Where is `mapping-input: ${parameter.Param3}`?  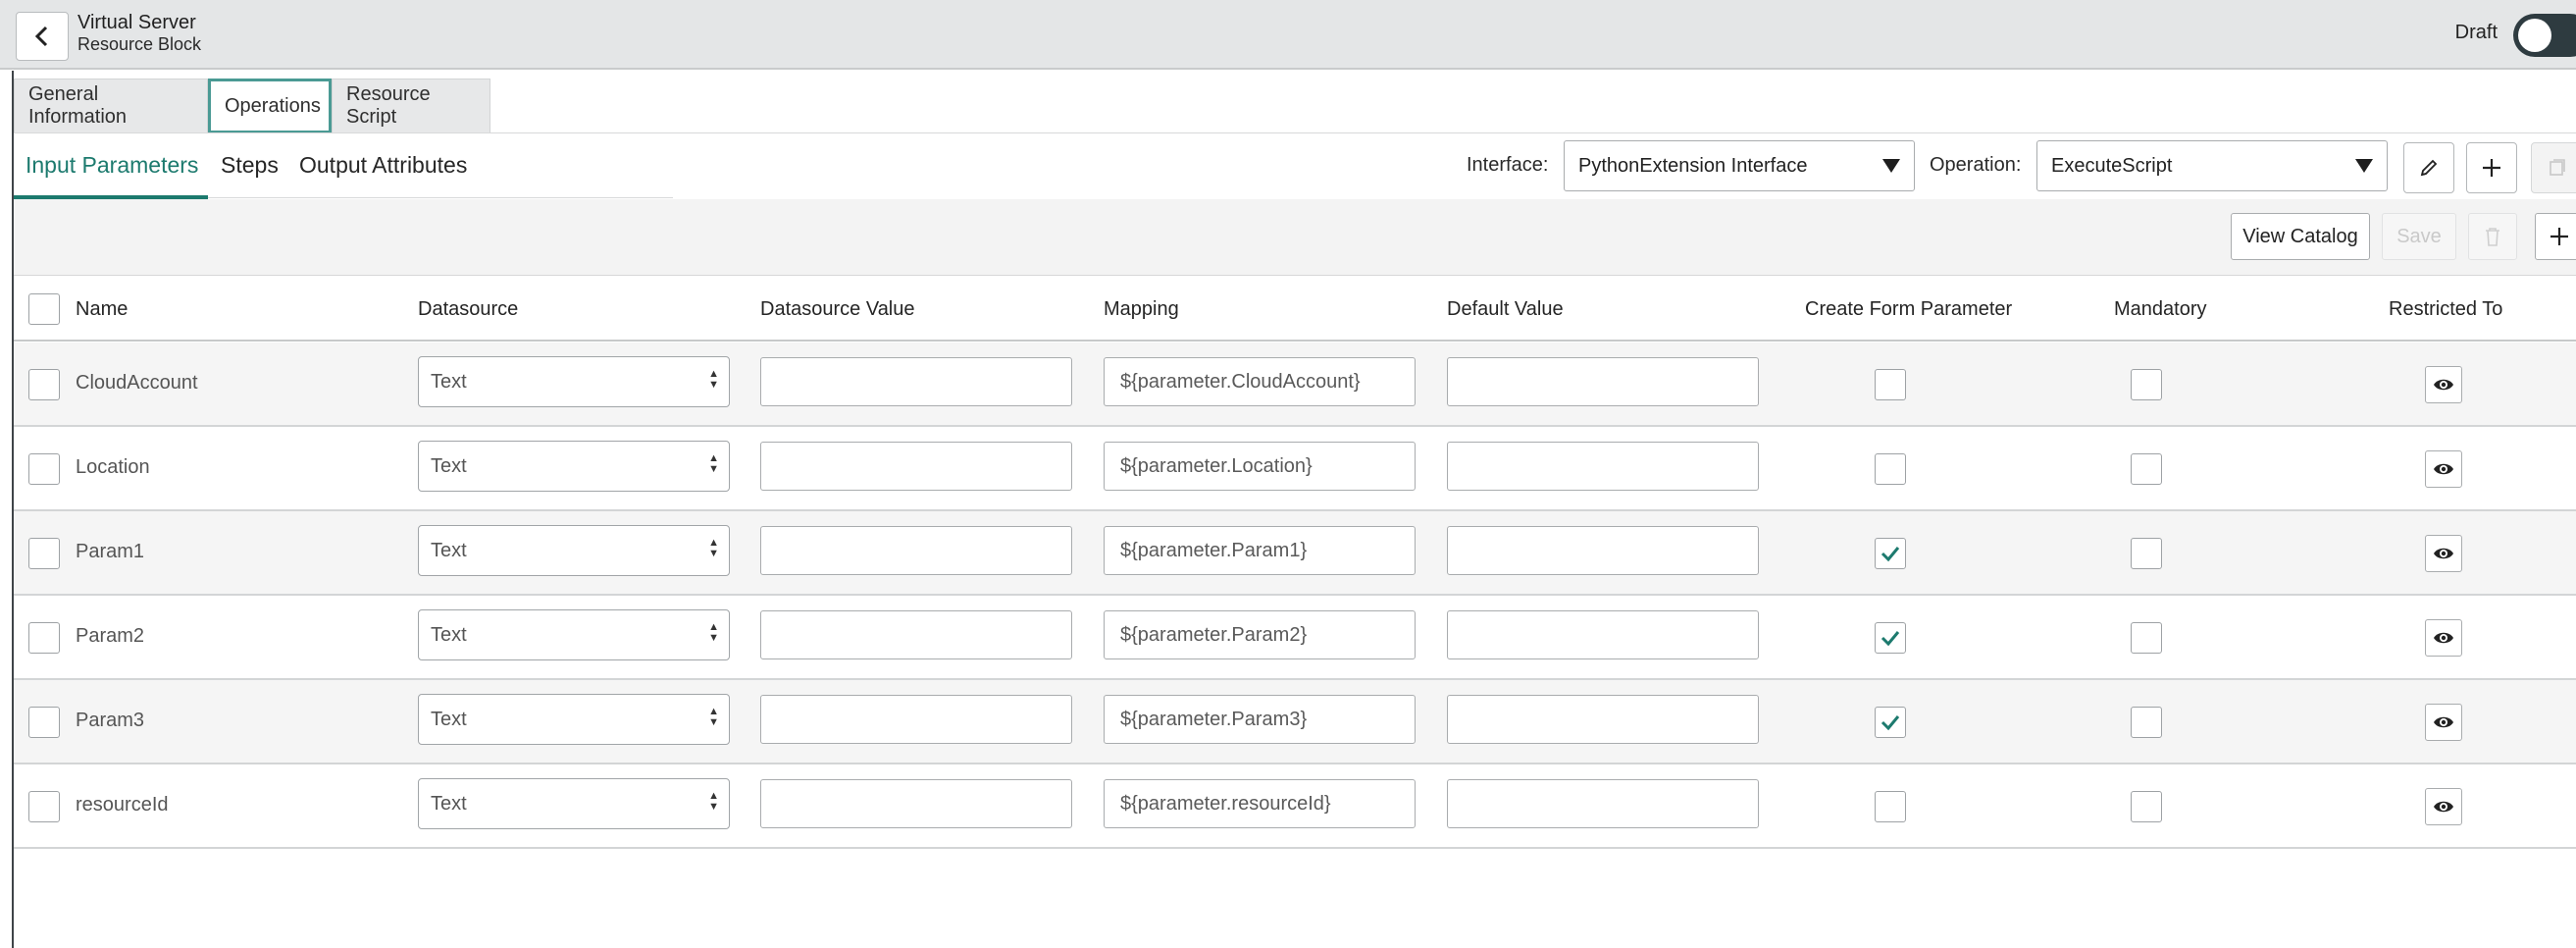
mapping-input: ${parameter.Param3} is located at coordinates (1260, 719).